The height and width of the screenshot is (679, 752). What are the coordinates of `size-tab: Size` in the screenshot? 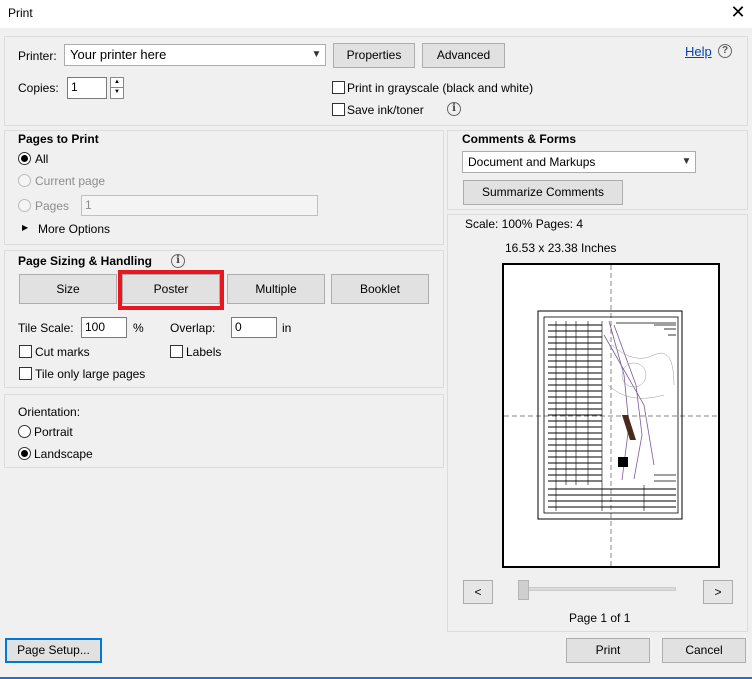 It's located at (68, 289).